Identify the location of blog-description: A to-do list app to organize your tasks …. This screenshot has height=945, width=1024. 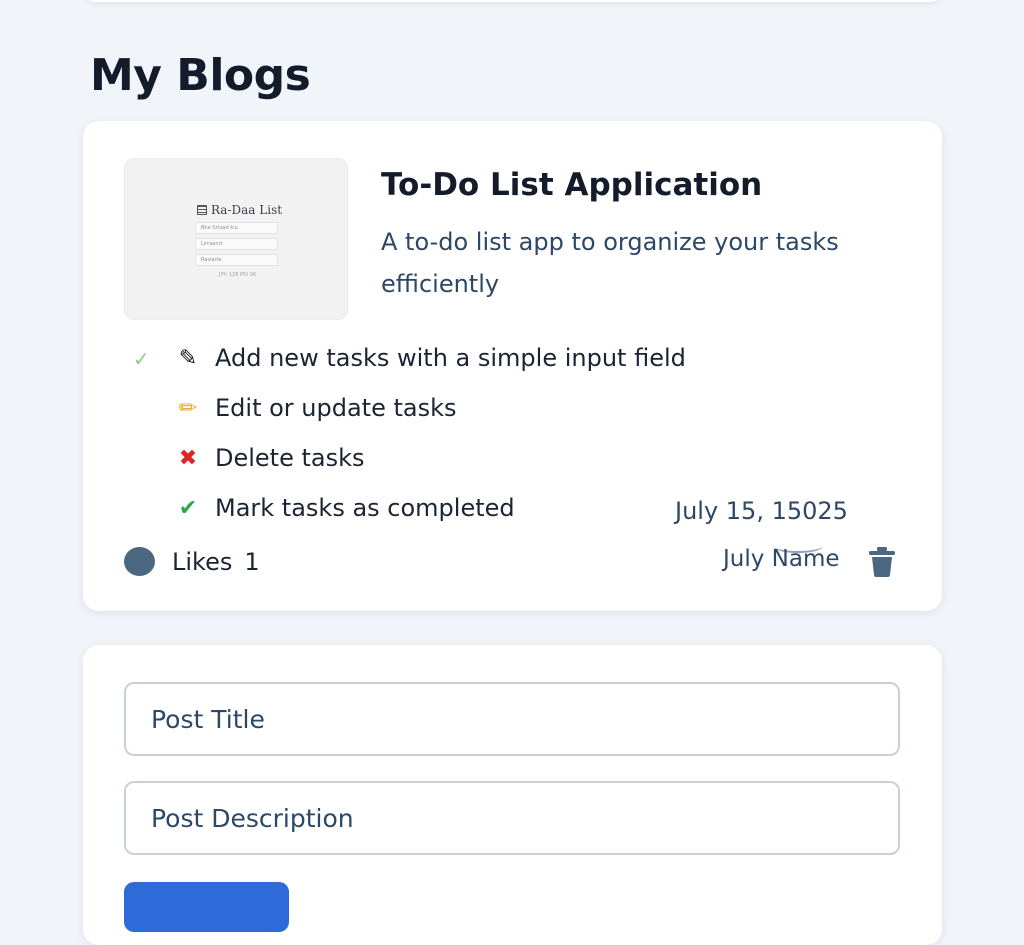
(610, 263).